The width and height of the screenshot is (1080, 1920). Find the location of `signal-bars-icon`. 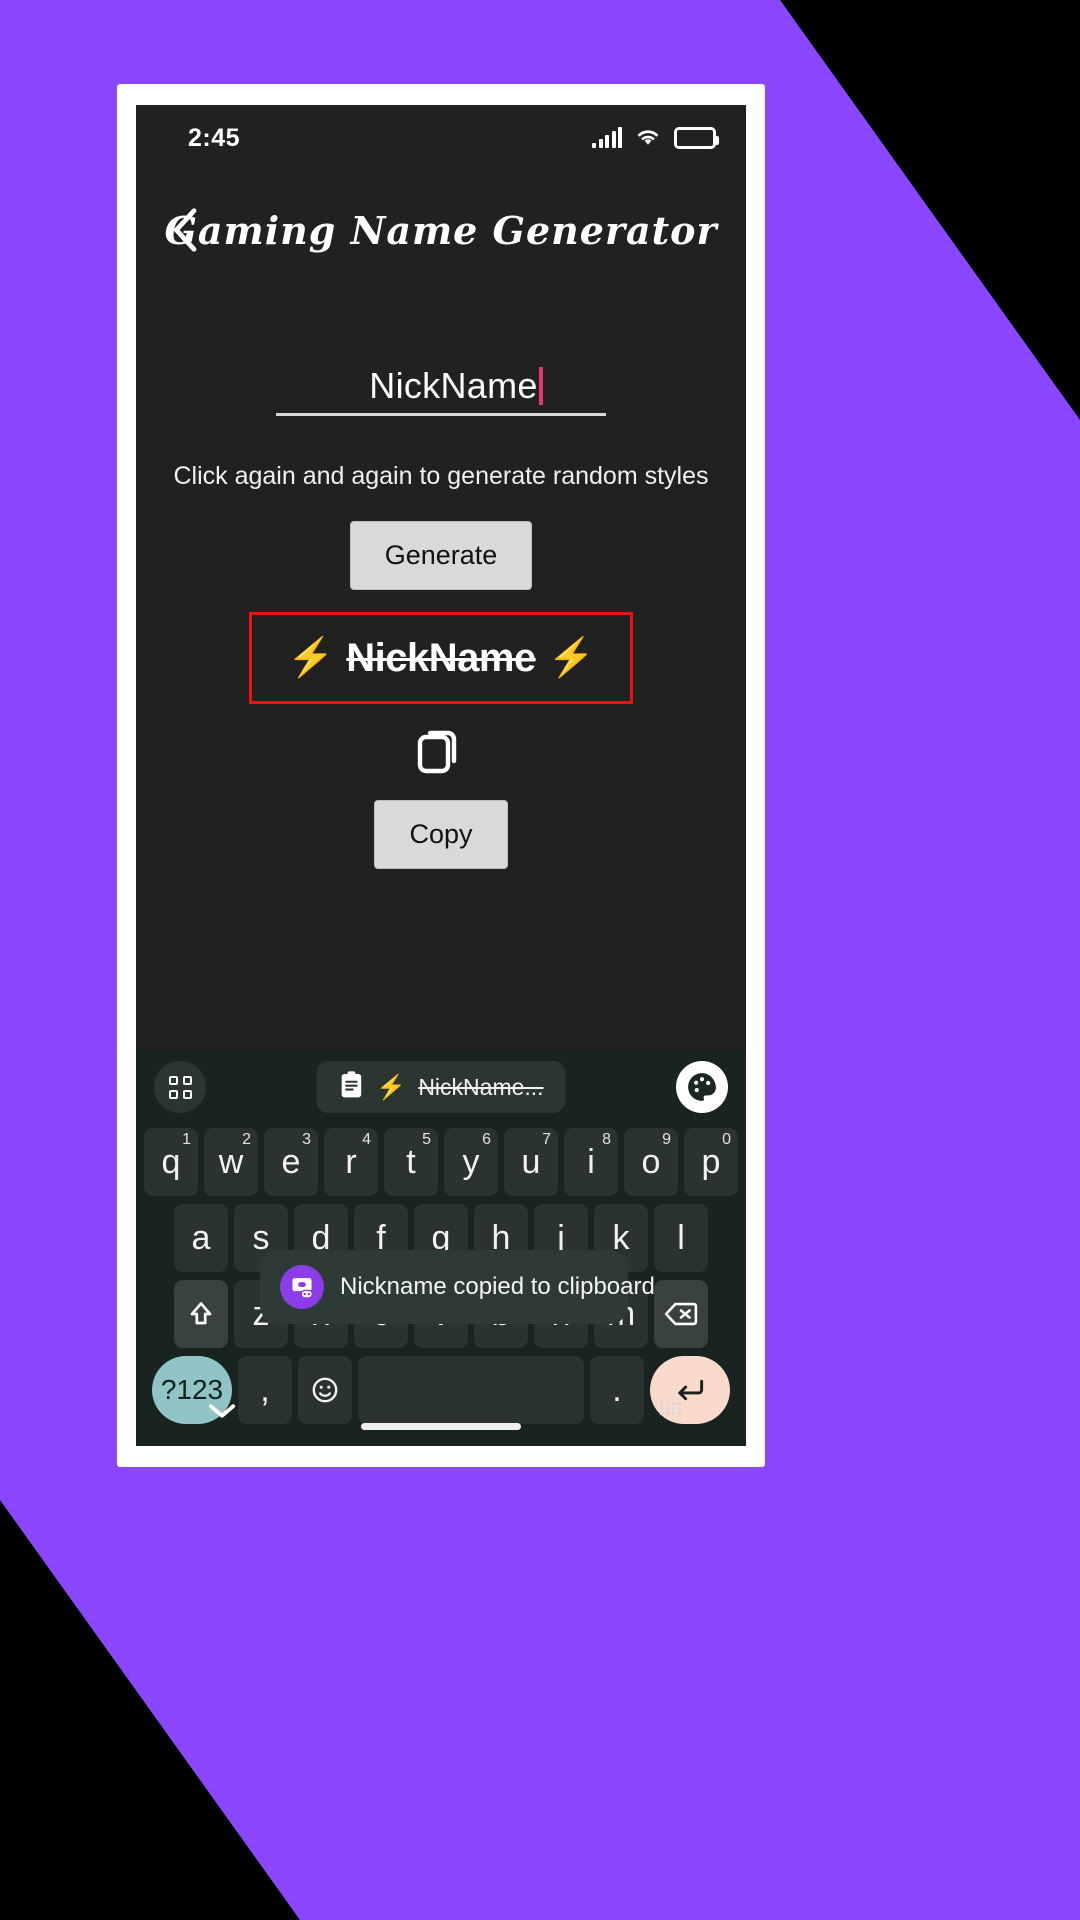

signal-bars-icon is located at coordinates (607, 137).